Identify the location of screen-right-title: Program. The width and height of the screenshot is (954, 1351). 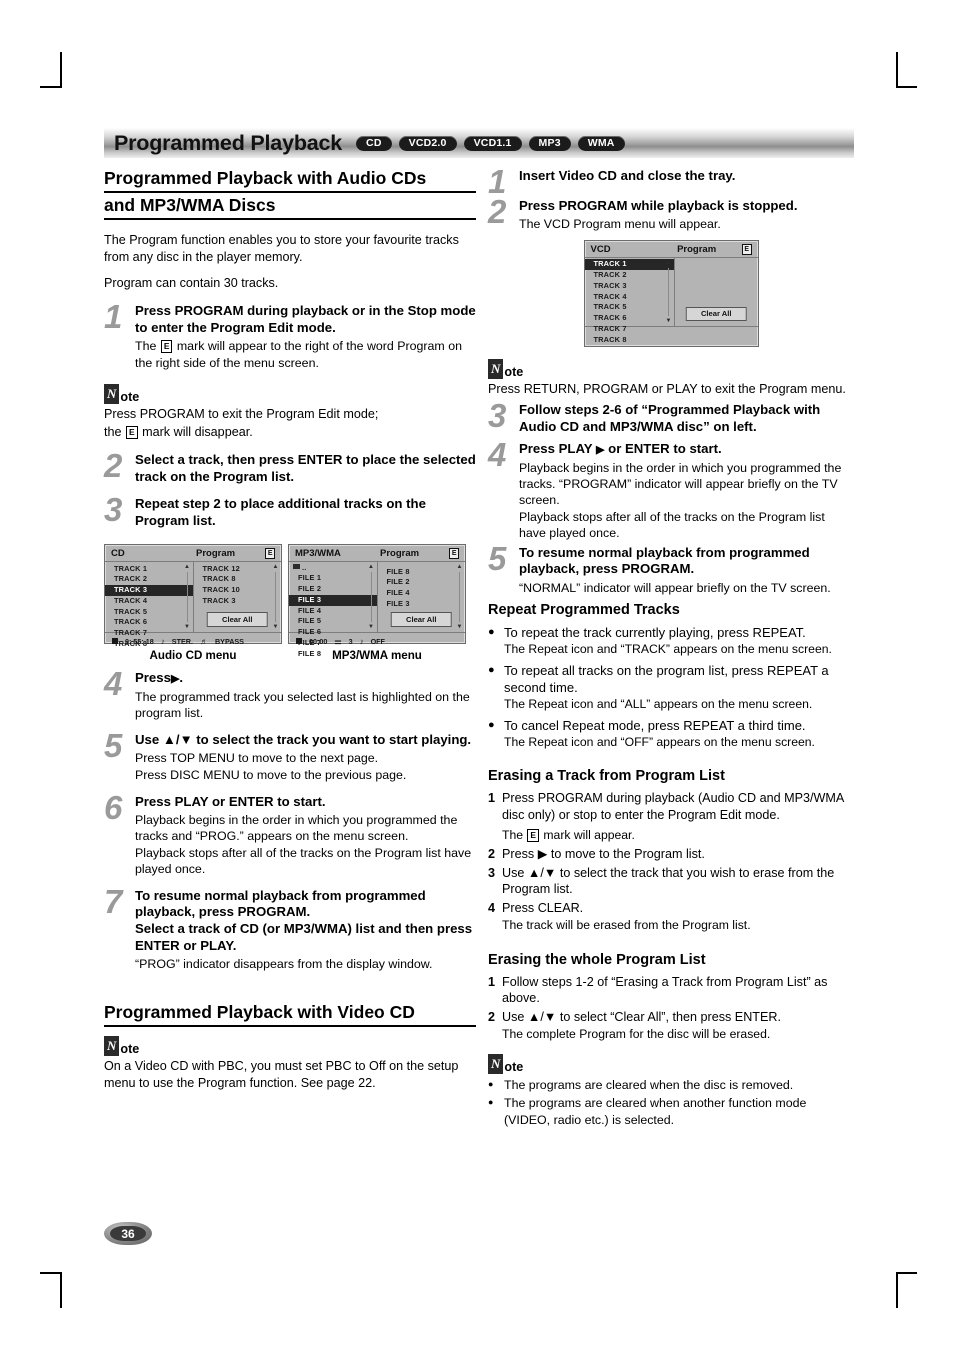
(697, 250).